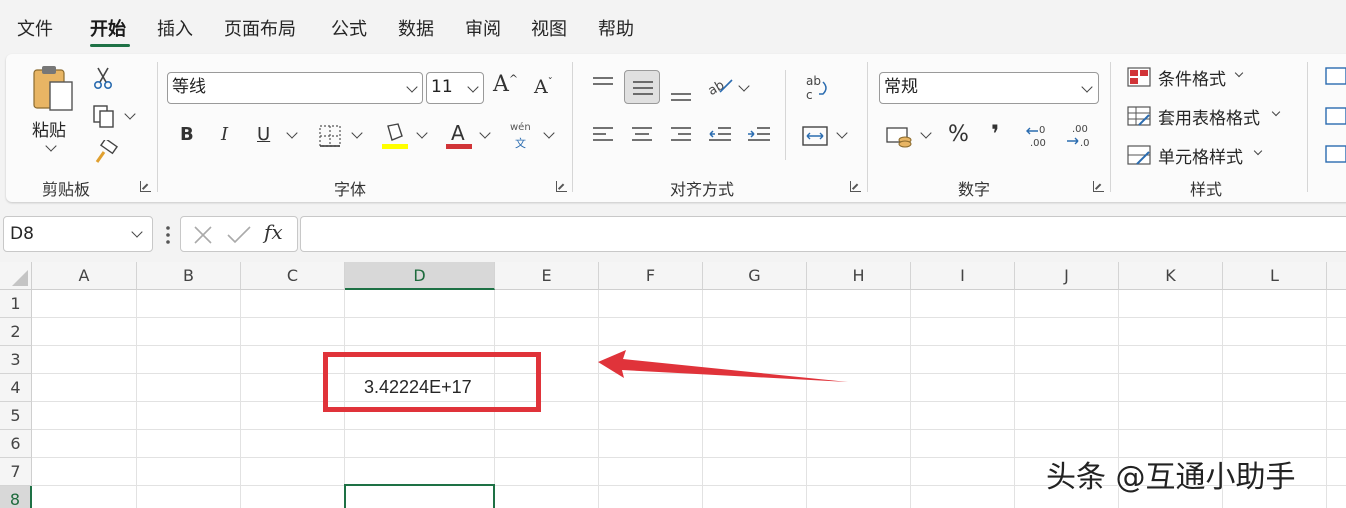 The image size is (1346, 508). I want to click on column-header-l: L, so click(1275, 276).